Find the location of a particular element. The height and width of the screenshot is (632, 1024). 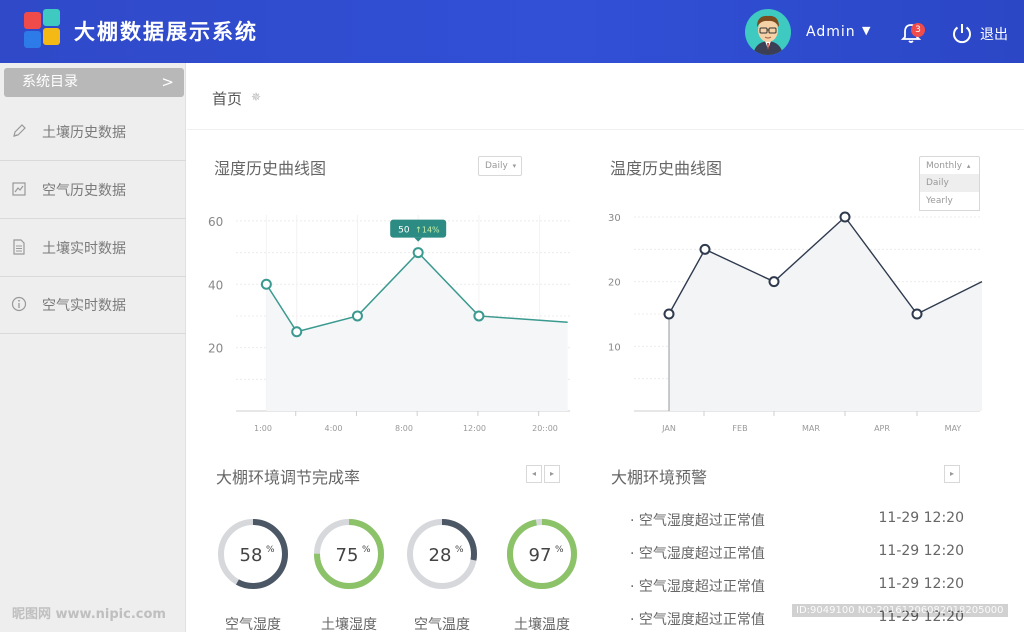

humidity-line-chart: 20 40 601:00 4:00 8:00 12:00 20::00 50 ↑14% is located at coordinates (389, 324).